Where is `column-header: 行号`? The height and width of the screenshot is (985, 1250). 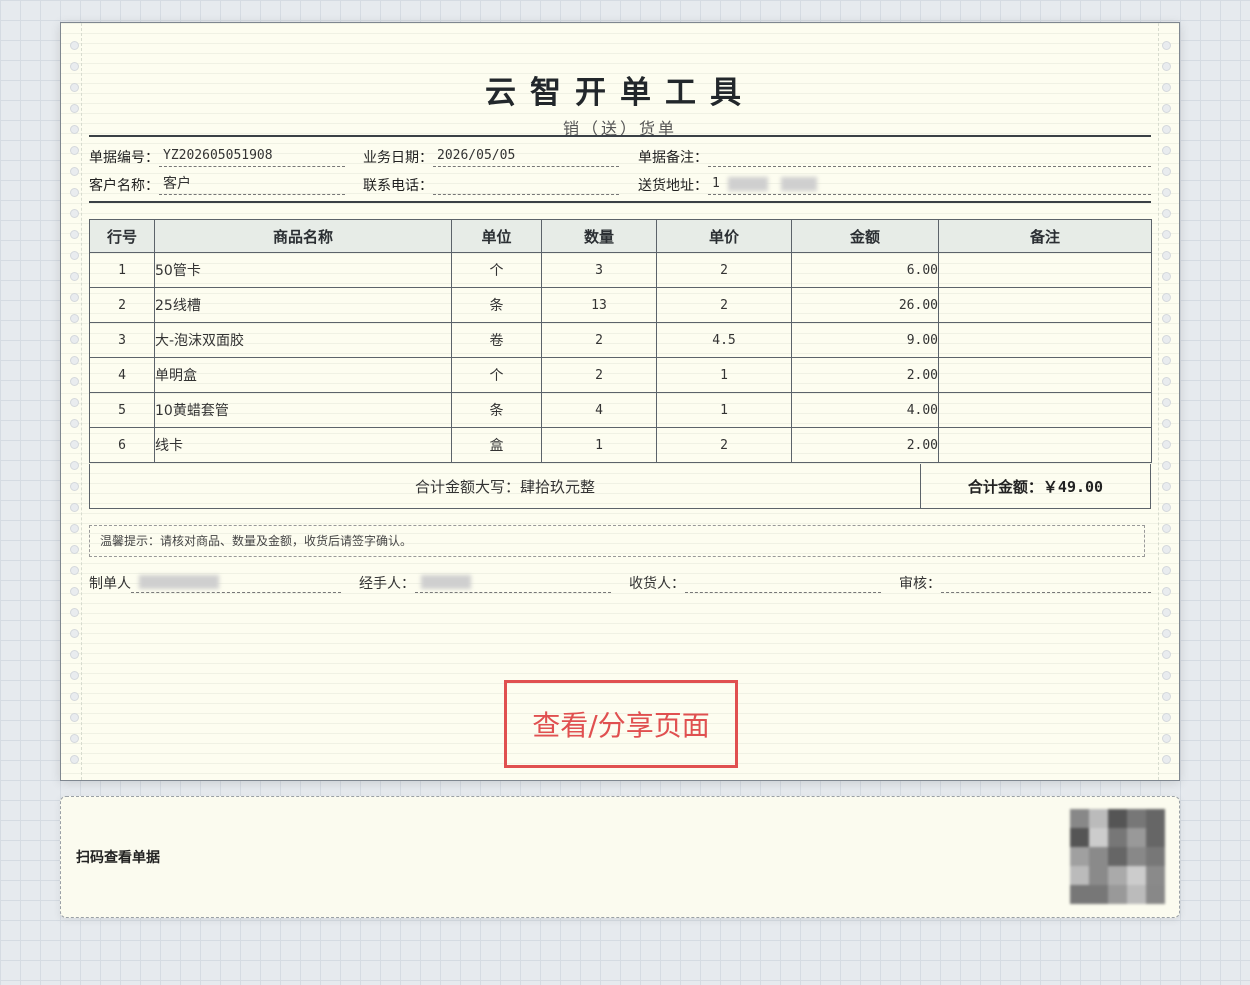 column-header: 行号 is located at coordinates (122, 236).